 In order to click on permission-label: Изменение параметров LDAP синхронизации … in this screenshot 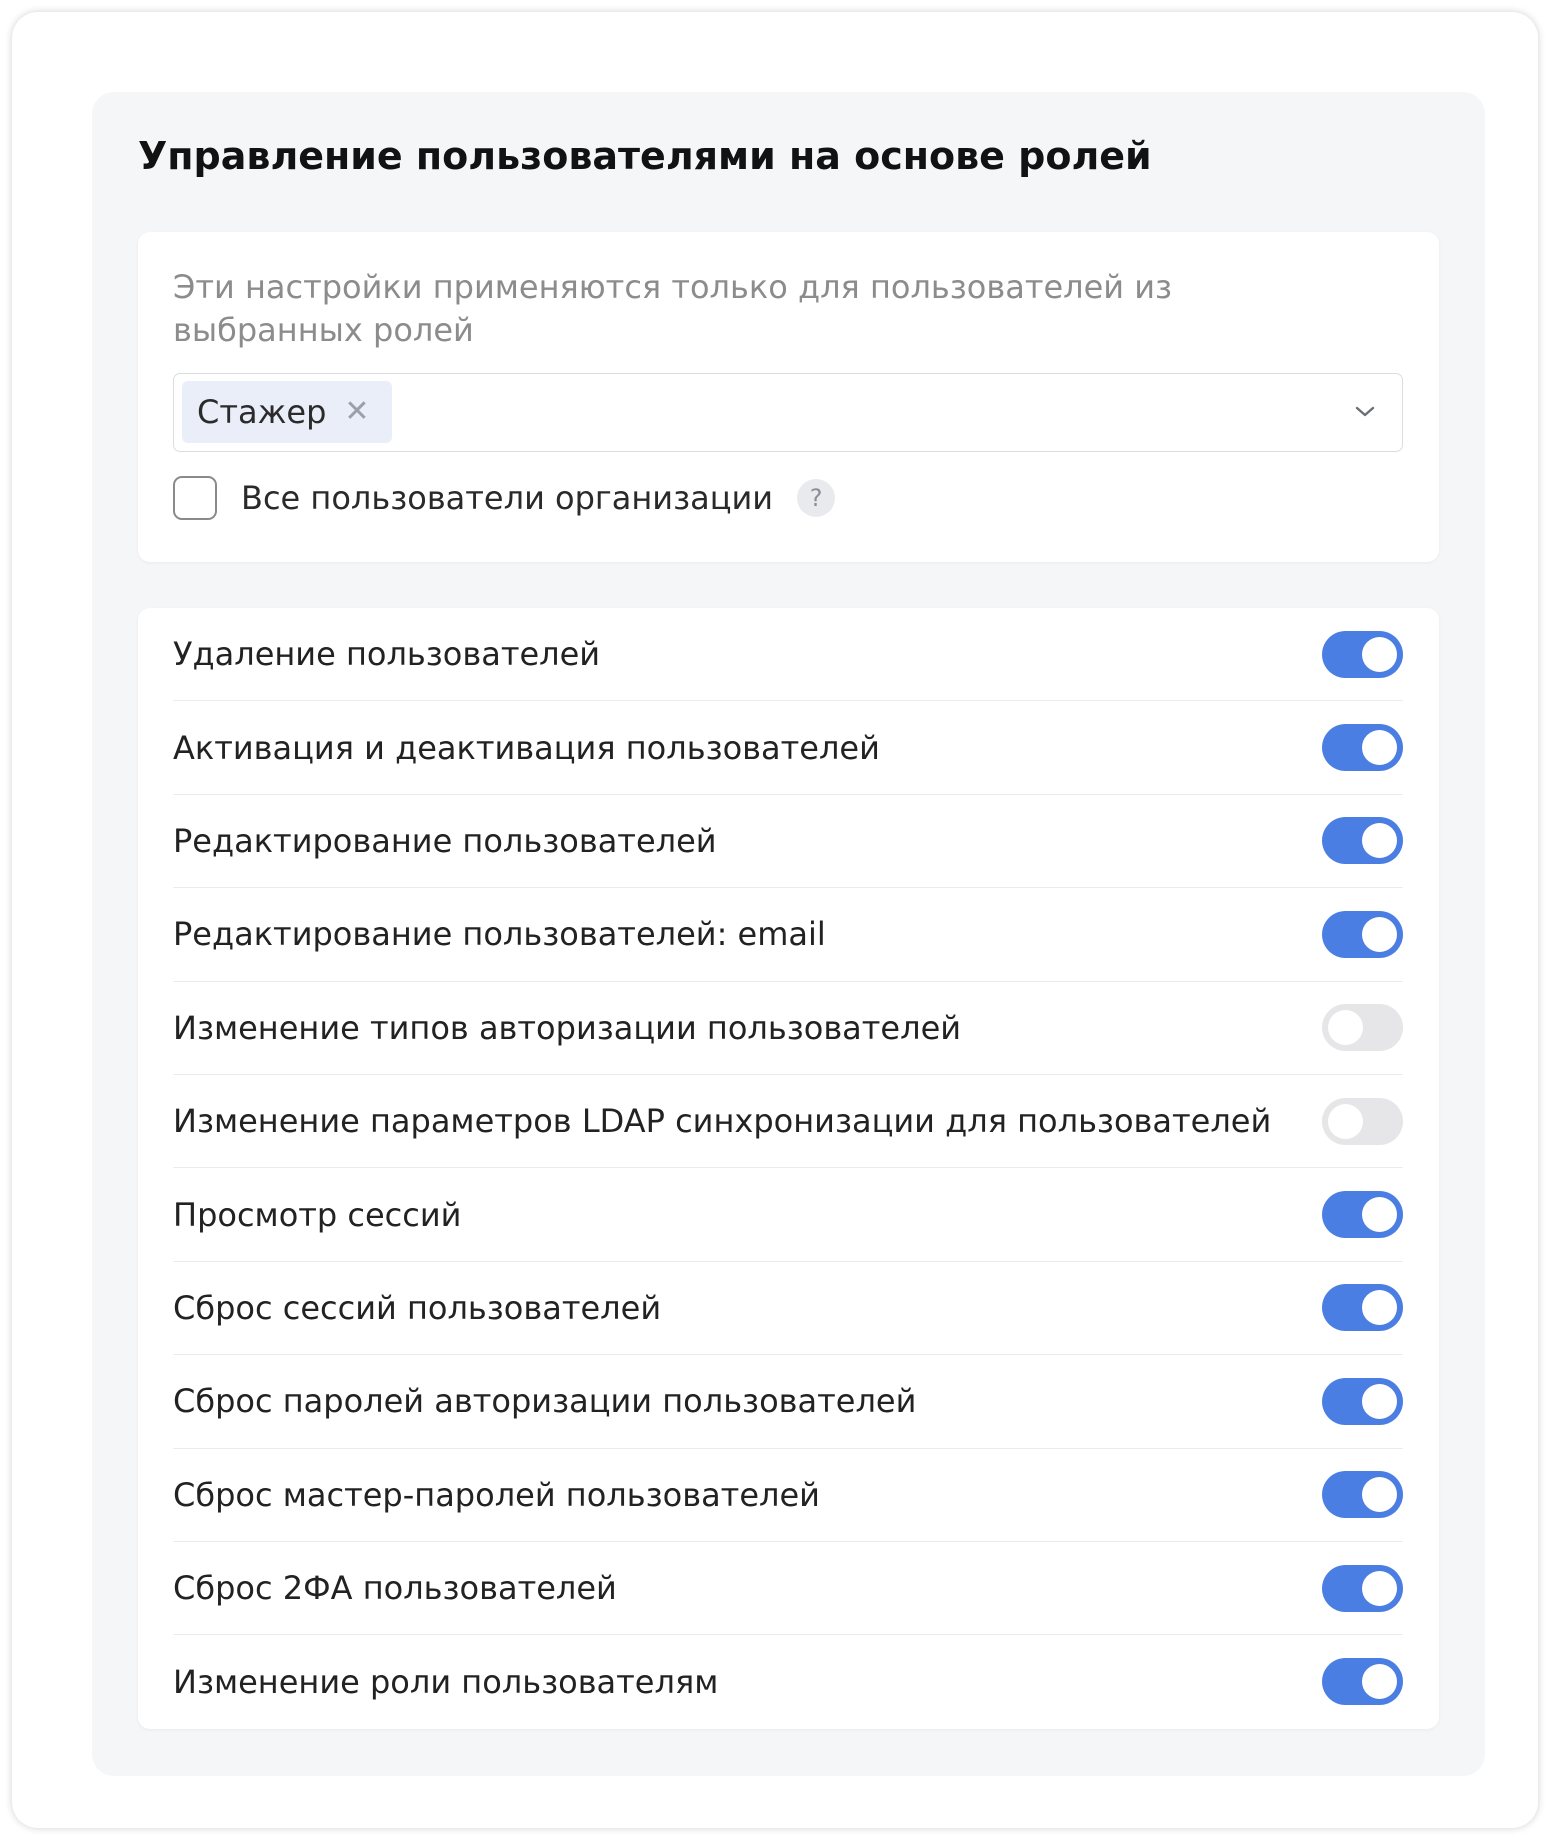, I will do `click(722, 1121)`.